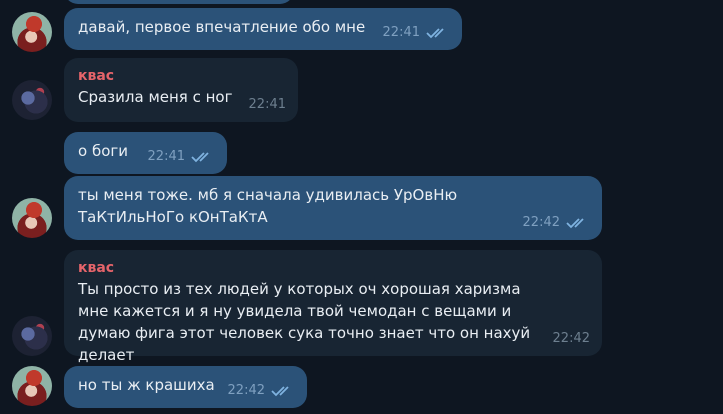 Image resolution: width=723 pixels, height=414 pixels. I want to click on message-bubble: квас Сразила меня с ног 22:41, so click(181, 90).